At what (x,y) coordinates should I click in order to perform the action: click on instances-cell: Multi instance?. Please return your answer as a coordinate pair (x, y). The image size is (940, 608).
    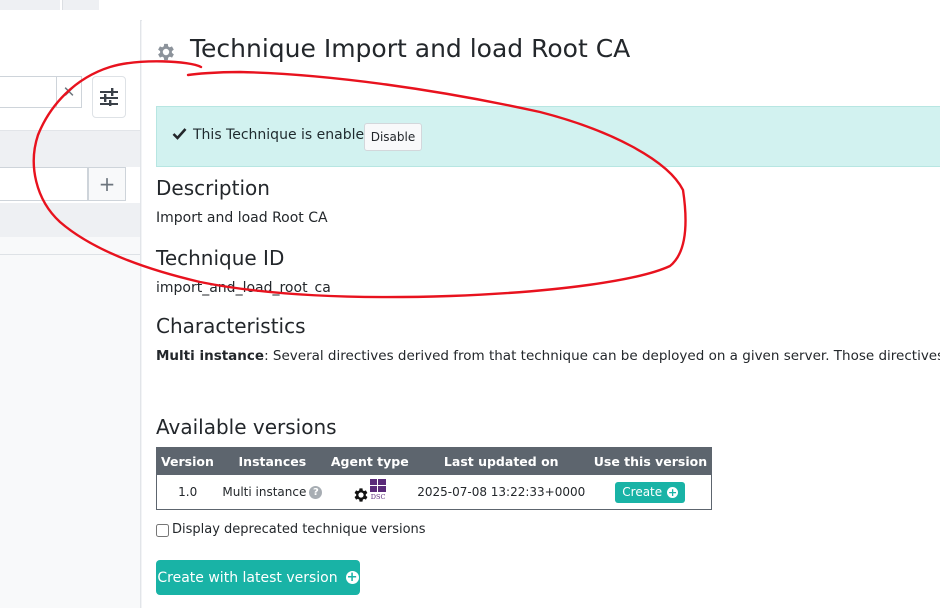
    Looking at the image, I should click on (272, 492).